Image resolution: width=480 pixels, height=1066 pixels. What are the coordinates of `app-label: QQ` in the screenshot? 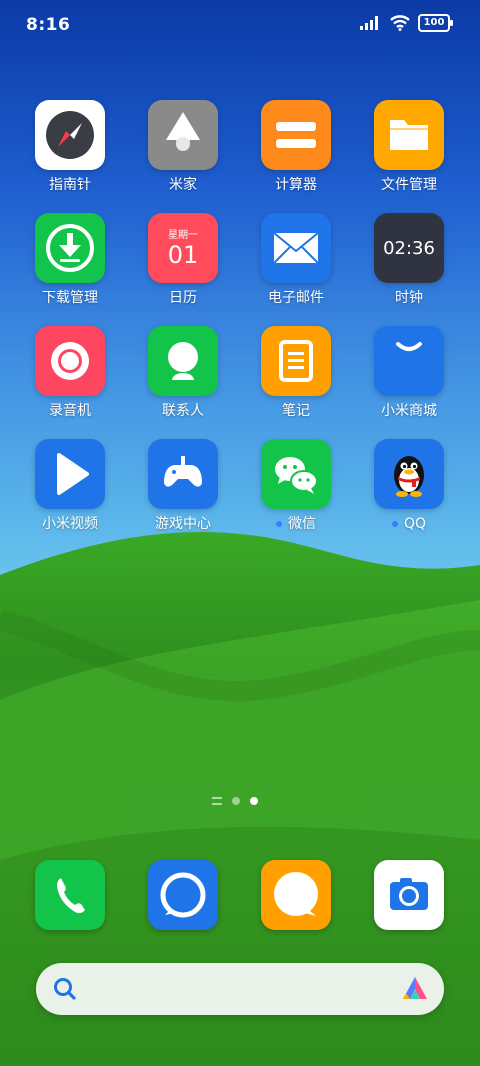 It's located at (409, 524).